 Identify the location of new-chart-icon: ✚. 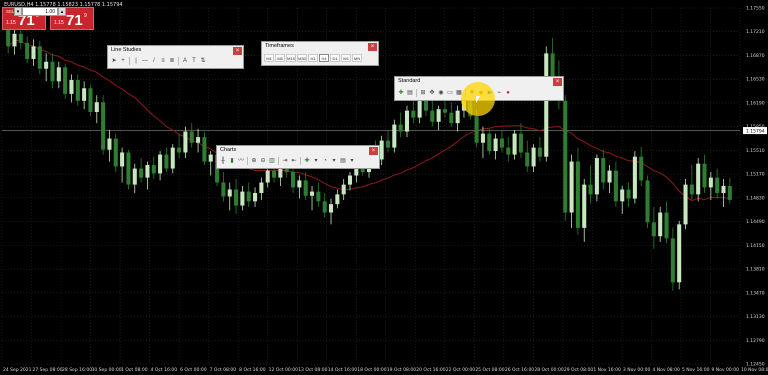
(401, 93).